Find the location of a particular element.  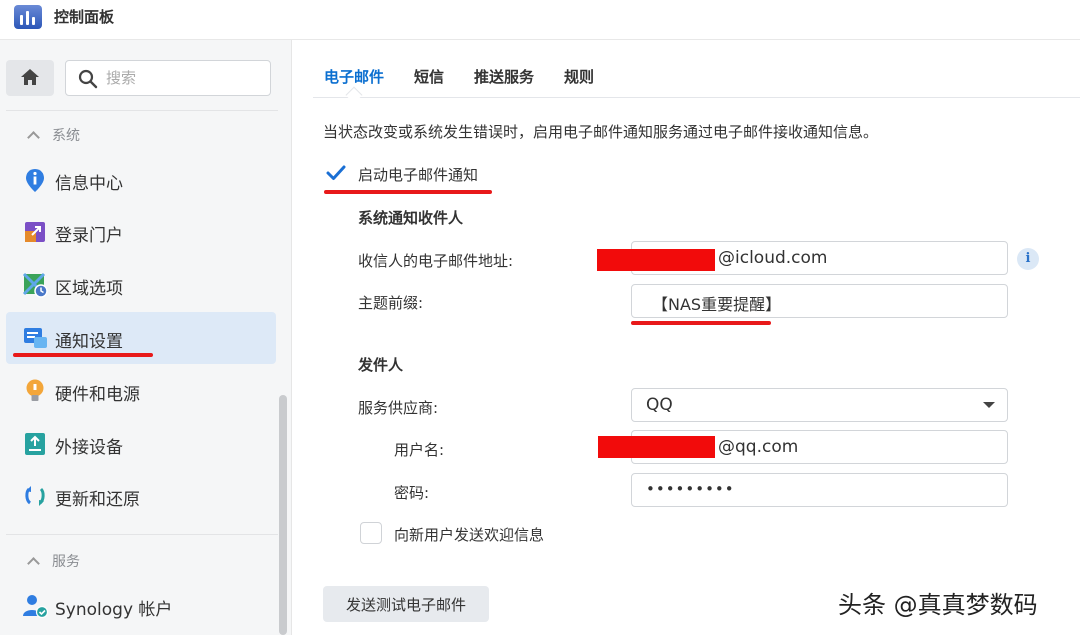

sidebar-item-label: 外接设备 is located at coordinates (89, 448).